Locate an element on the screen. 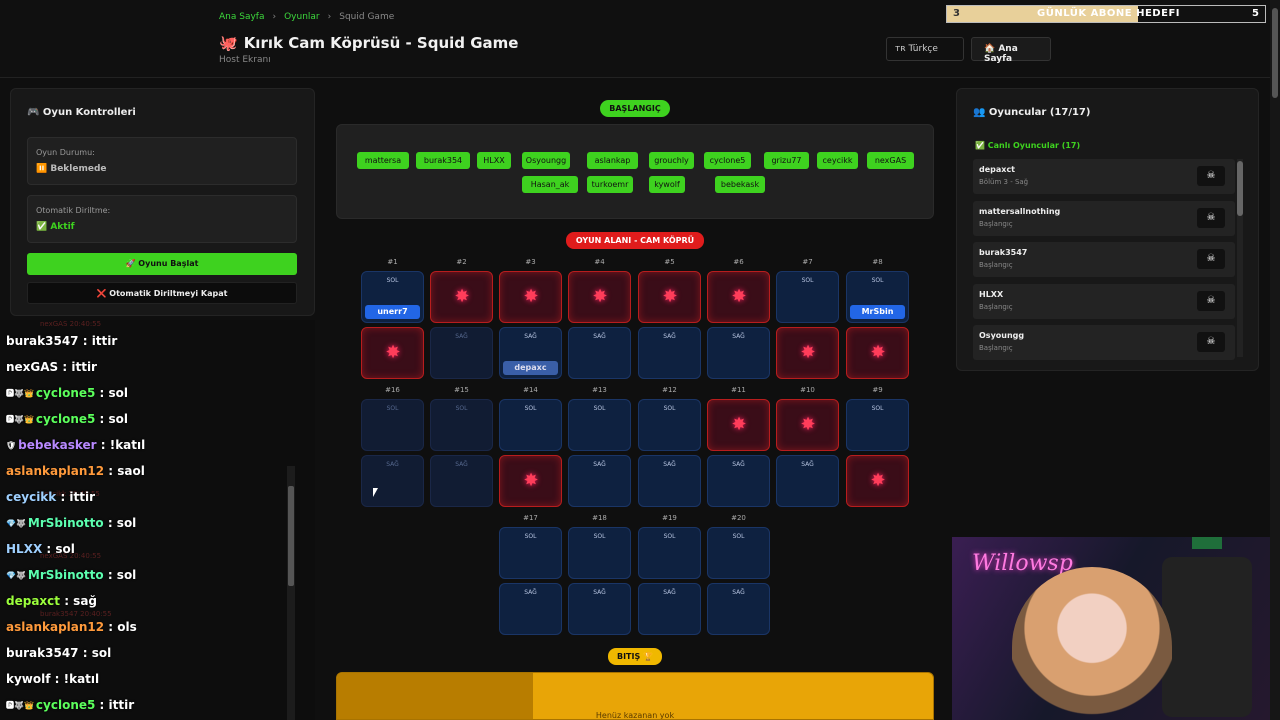 This screenshot has height=720, width=1280. chat-text: ittir is located at coordinates (82, 497).